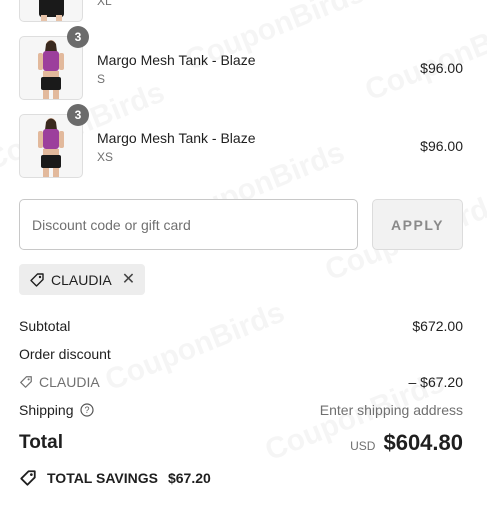  I want to click on total-savings-label: TOTAL SAVINGS, so click(102, 478).